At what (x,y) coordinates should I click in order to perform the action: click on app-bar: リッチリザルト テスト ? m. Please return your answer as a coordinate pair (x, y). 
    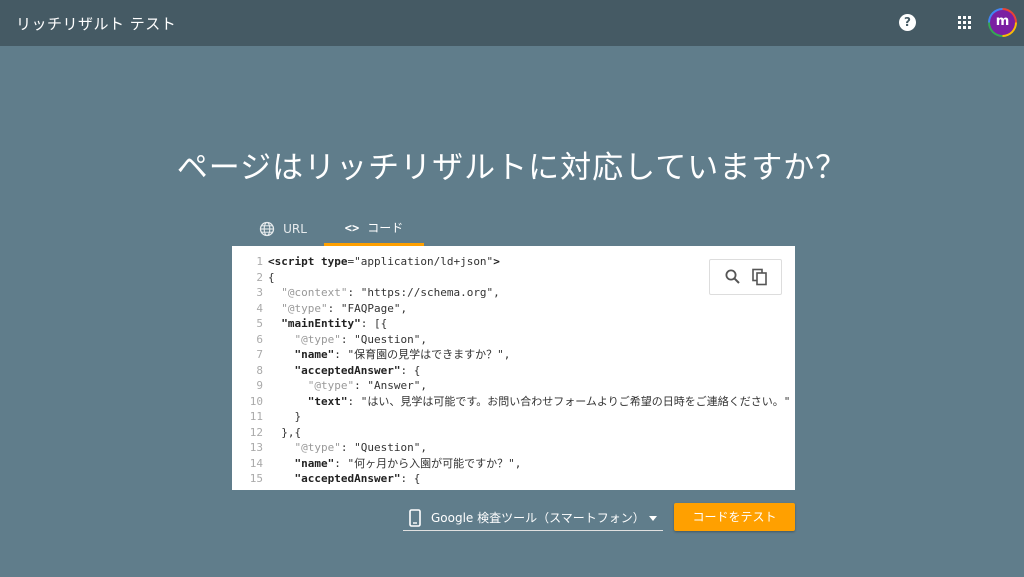
    Looking at the image, I should click on (512, 23).